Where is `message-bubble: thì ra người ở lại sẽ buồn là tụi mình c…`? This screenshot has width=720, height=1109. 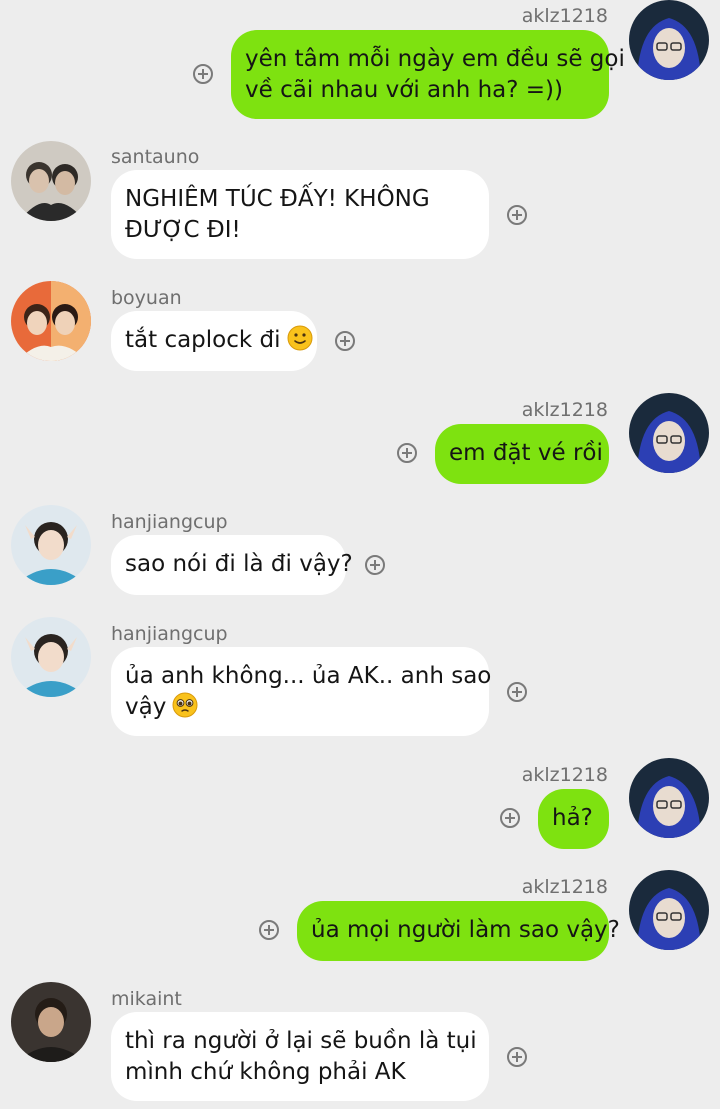 message-bubble: thì ra người ở lại sẽ buồn là tụi mình c… is located at coordinates (300, 1056).